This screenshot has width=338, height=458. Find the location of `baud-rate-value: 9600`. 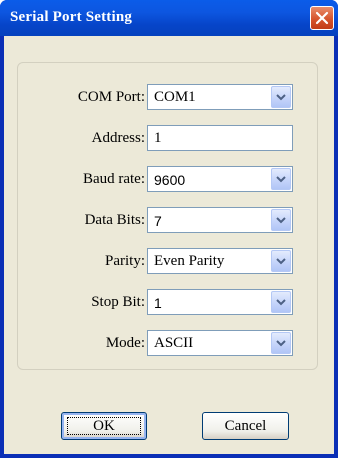

baud-rate-value: 9600 is located at coordinates (170, 180).